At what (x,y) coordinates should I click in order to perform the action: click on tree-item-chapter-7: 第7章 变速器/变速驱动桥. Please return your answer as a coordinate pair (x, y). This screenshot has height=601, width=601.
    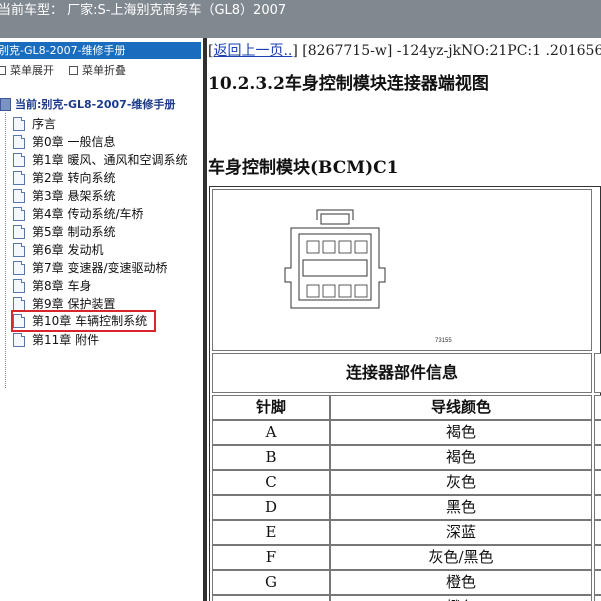
    Looking at the image, I should click on (90, 268).